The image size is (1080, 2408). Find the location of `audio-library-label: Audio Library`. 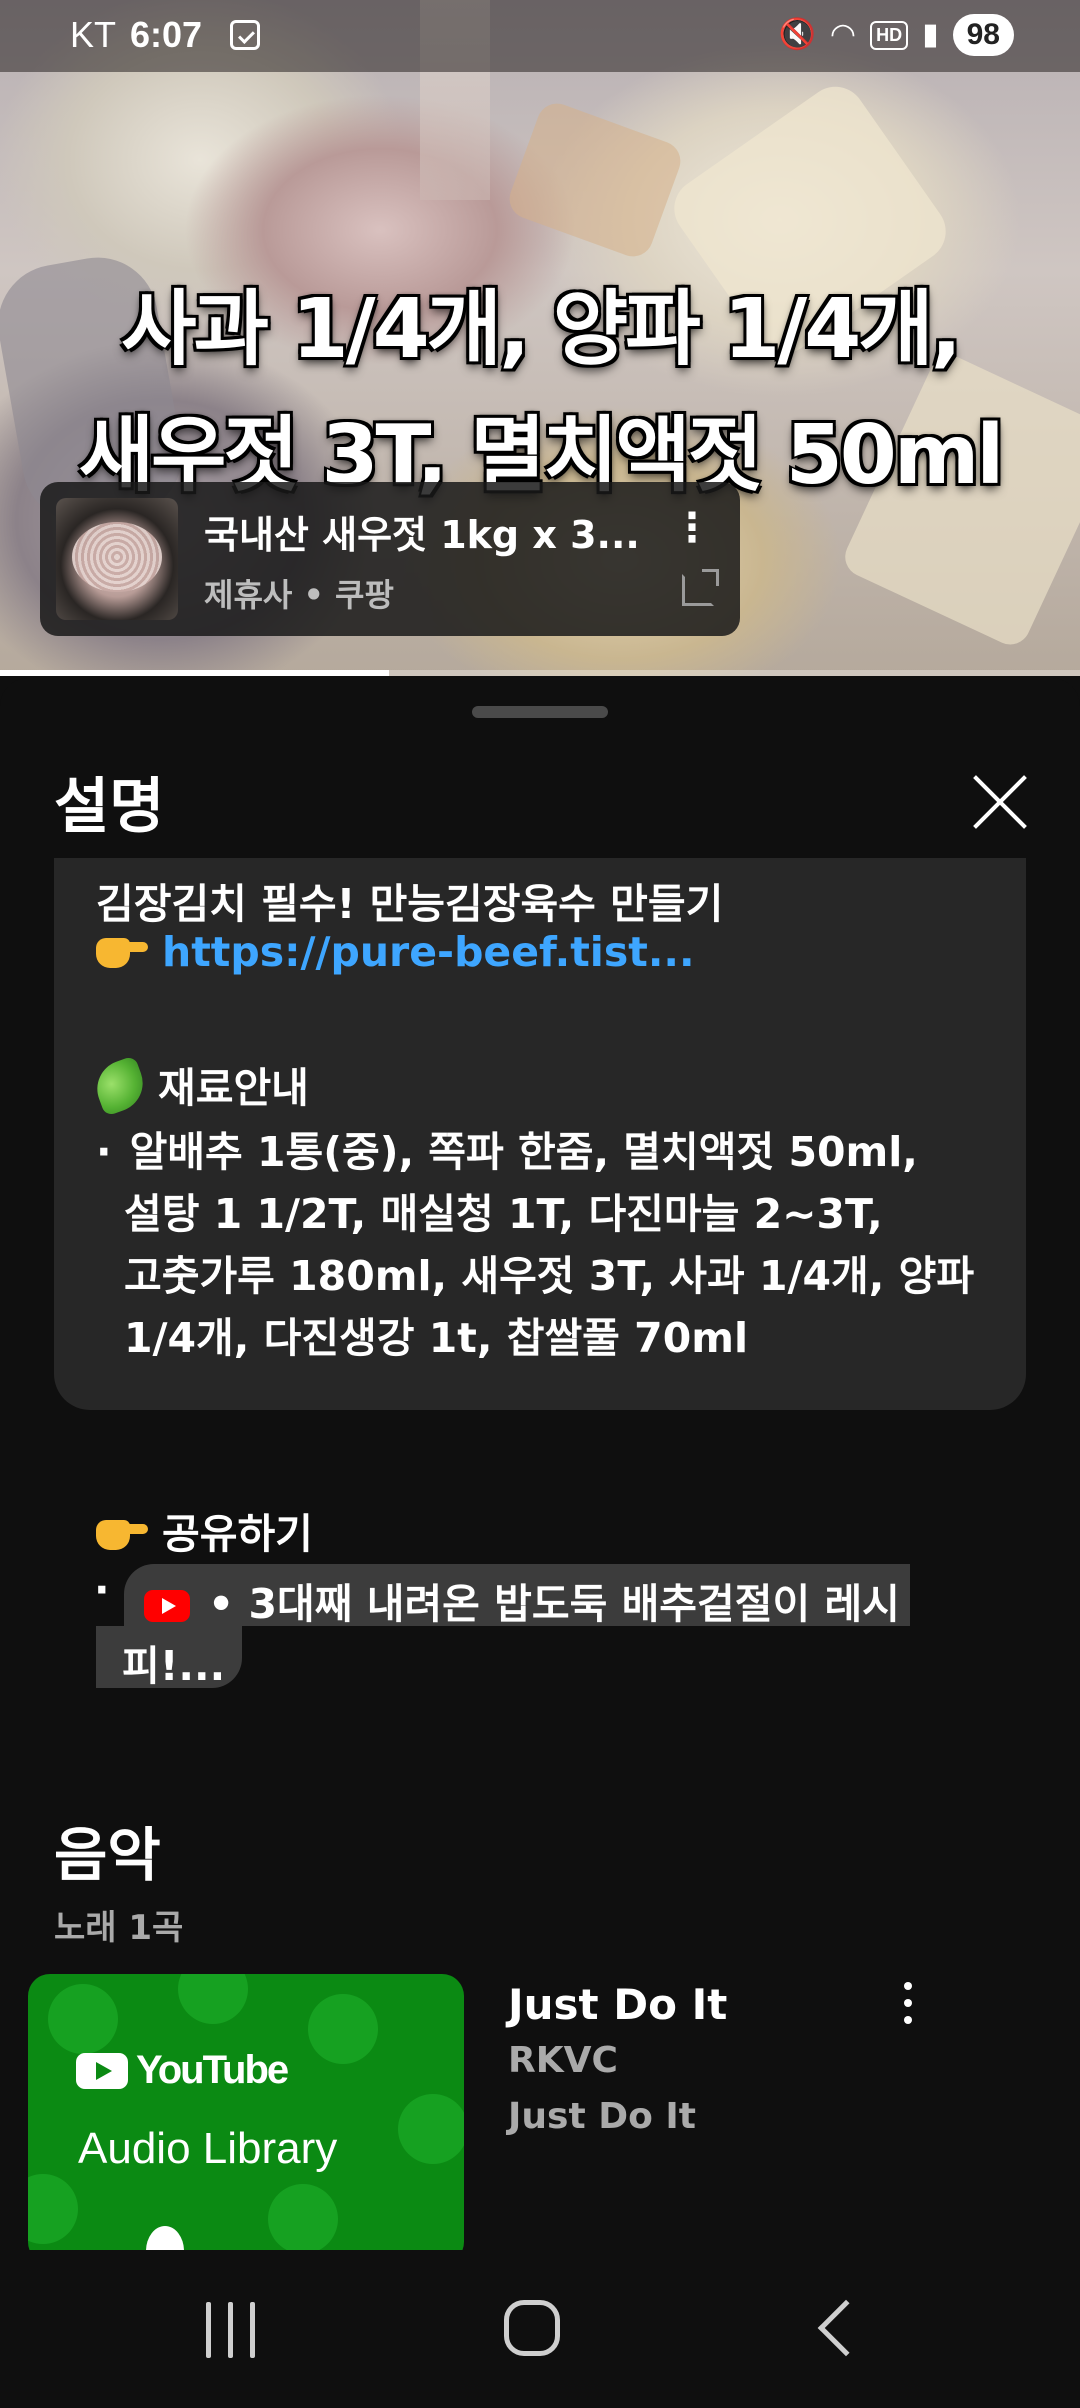

audio-library-label: Audio Library is located at coordinates (208, 2148).